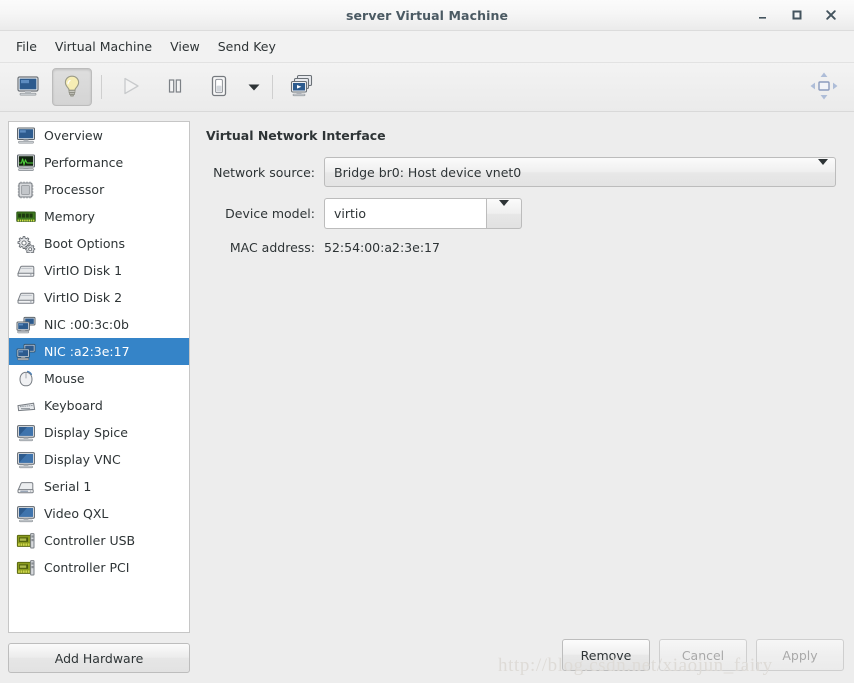  I want to click on mac-address-row: MAC address: 52:54:00:a2:3e:17, so click(525, 247).